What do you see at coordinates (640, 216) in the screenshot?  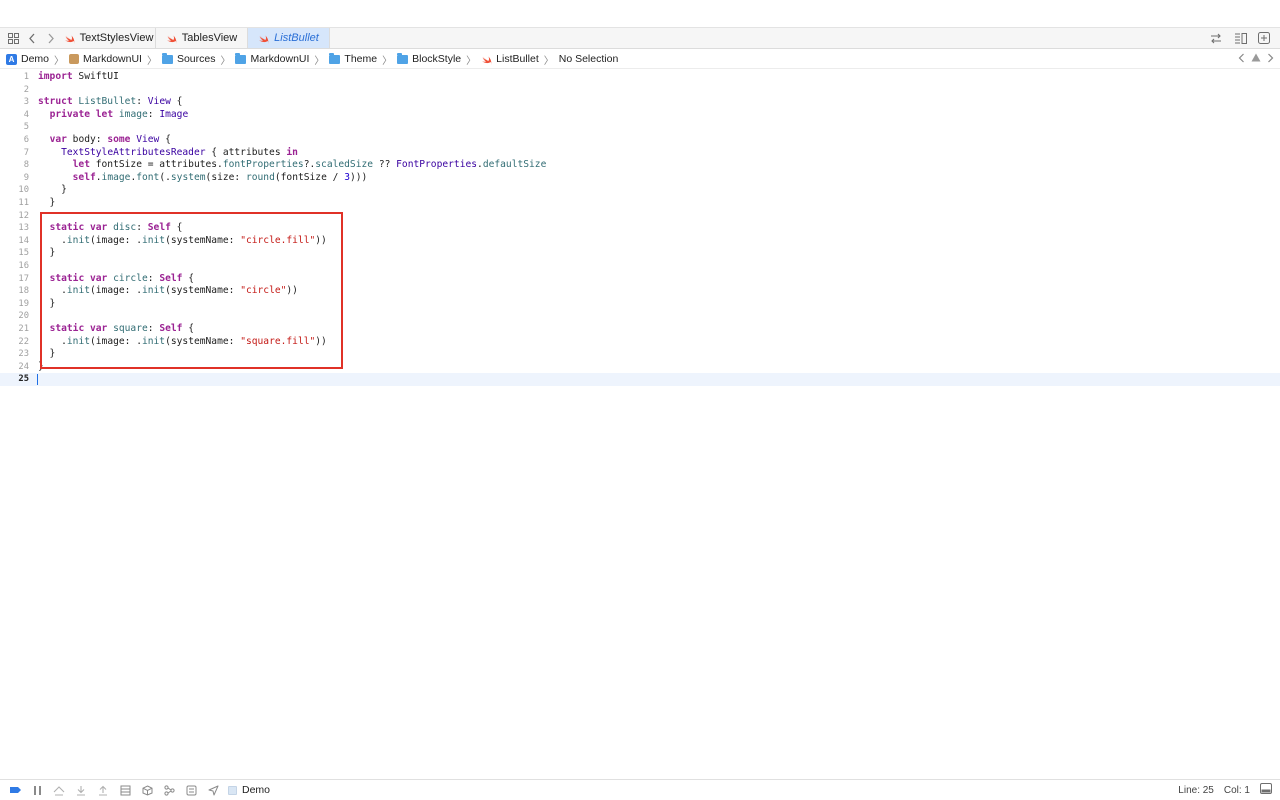 I see `code-line: 12` at bounding box center [640, 216].